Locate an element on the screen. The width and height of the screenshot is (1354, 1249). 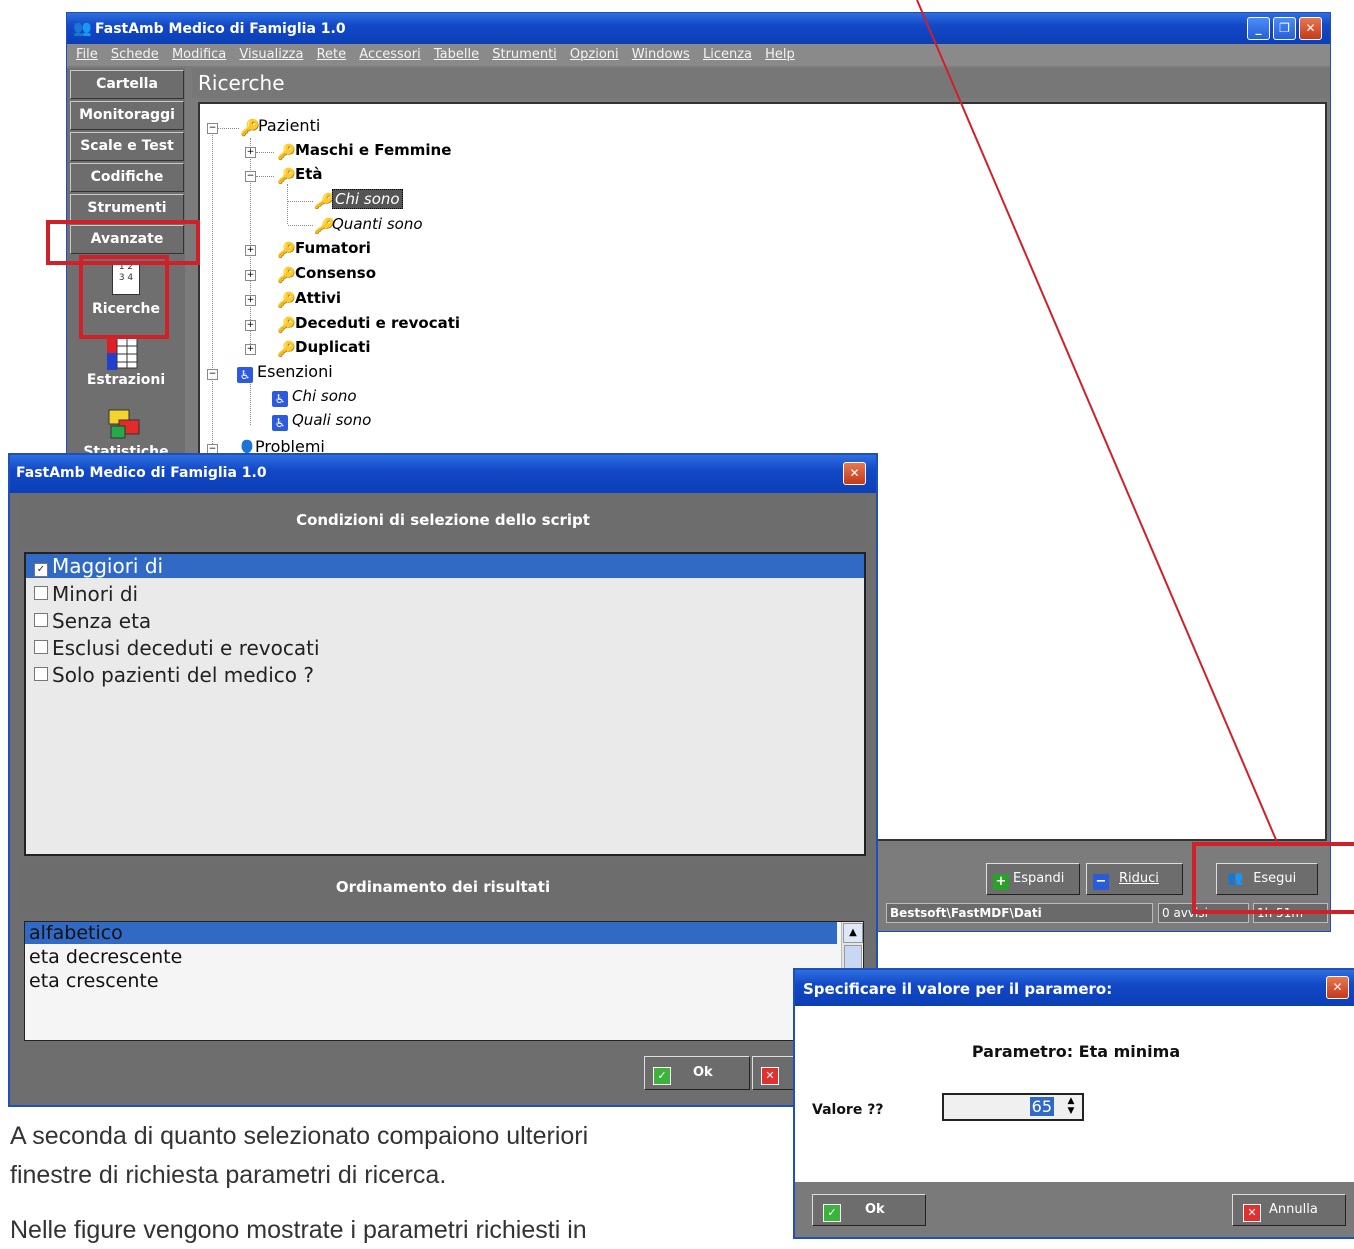
condition-item: Senza eta is located at coordinates (92, 621).